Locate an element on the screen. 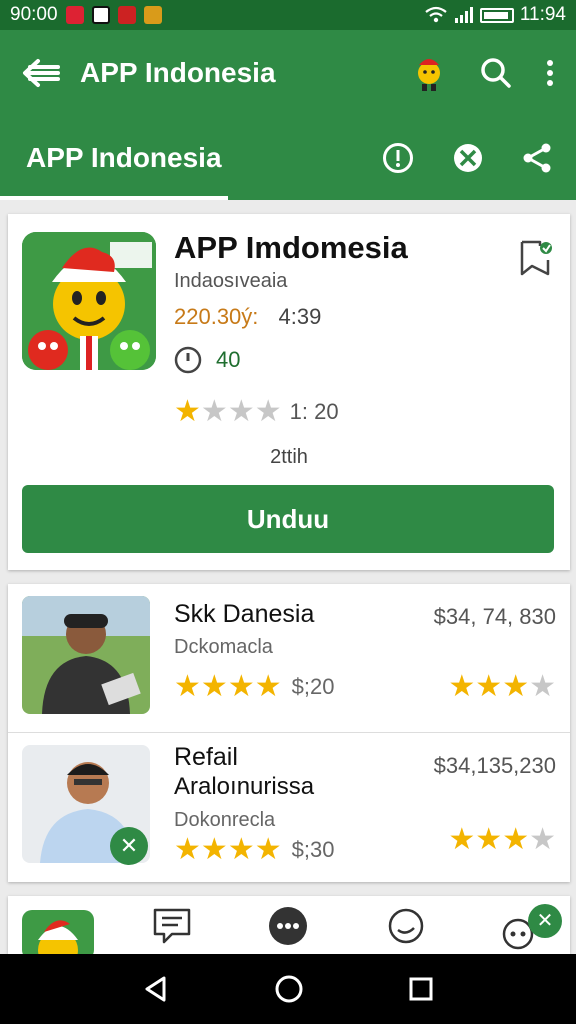 The height and width of the screenshot is (1024, 576). status-time-left: 90:00 is located at coordinates (34, 14).